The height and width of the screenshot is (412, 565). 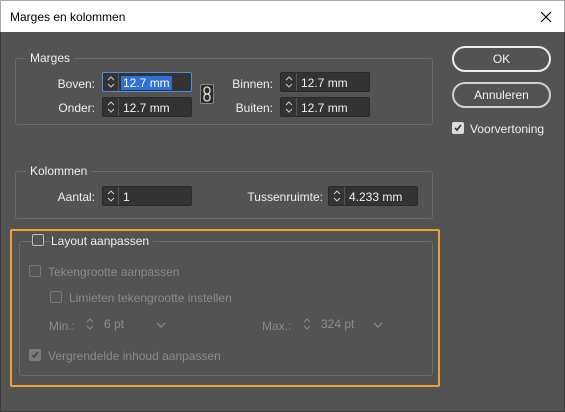 What do you see at coordinates (68, 17) in the screenshot?
I see `window-title: Marges en kolommen` at bounding box center [68, 17].